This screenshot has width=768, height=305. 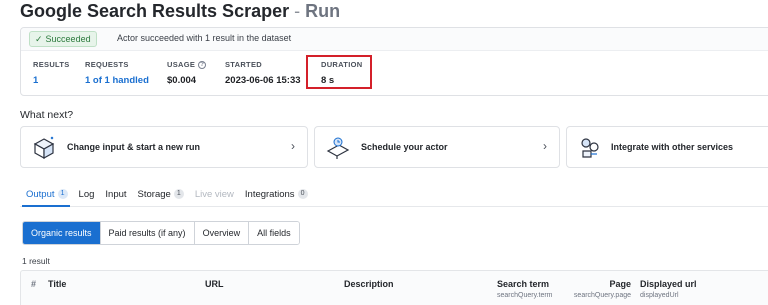 What do you see at coordinates (668, 284) in the screenshot?
I see `column-displayed-url-title: Displayed url` at bounding box center [668, 284].